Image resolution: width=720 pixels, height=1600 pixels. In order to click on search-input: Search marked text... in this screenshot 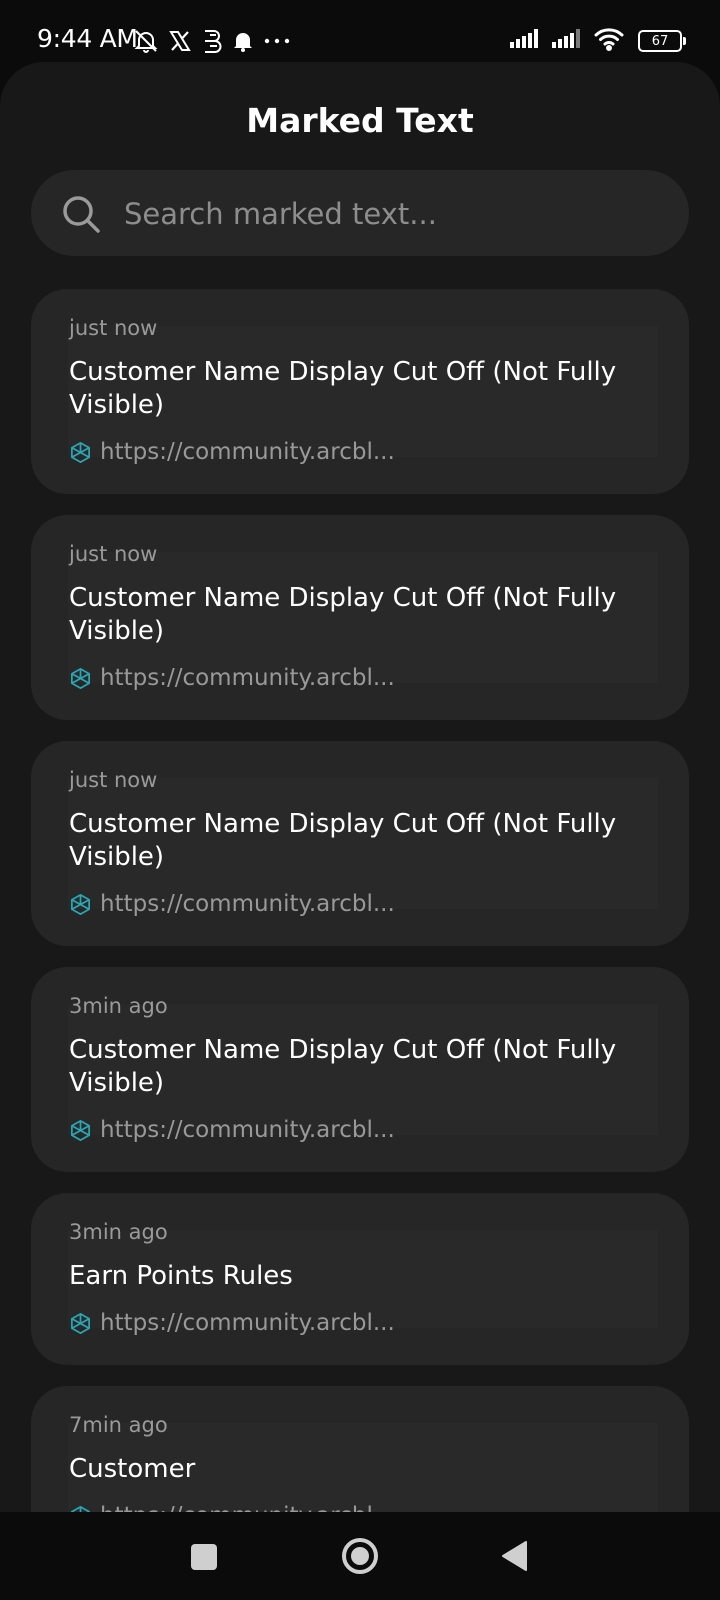, I will do `click(280, 214)`.